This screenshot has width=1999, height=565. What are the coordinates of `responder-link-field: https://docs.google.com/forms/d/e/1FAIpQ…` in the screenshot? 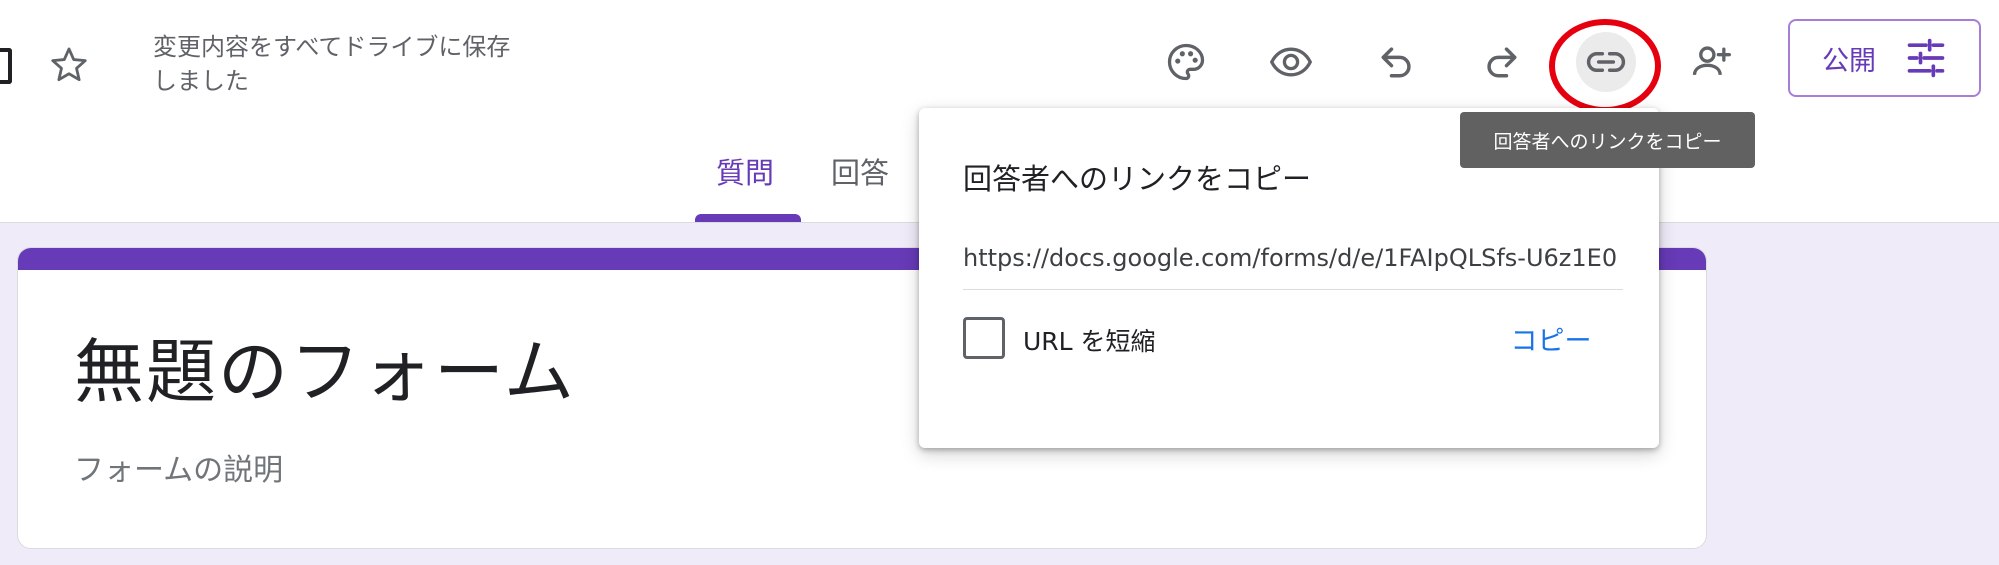 It's located at (1293, 264).